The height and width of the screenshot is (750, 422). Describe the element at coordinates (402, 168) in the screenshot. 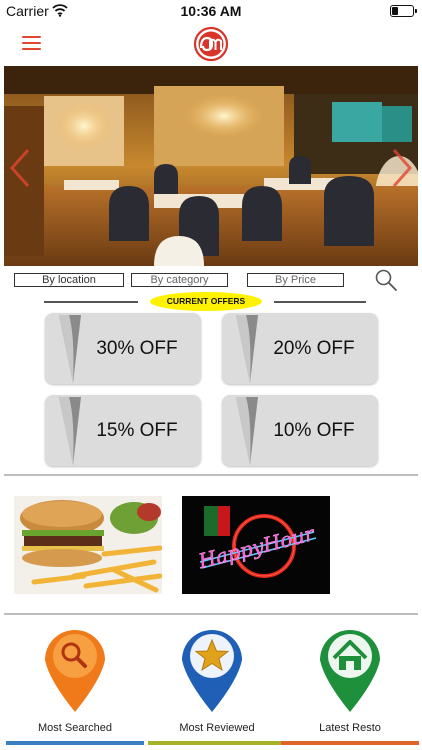

I see `chevron-right-icon` at that location.